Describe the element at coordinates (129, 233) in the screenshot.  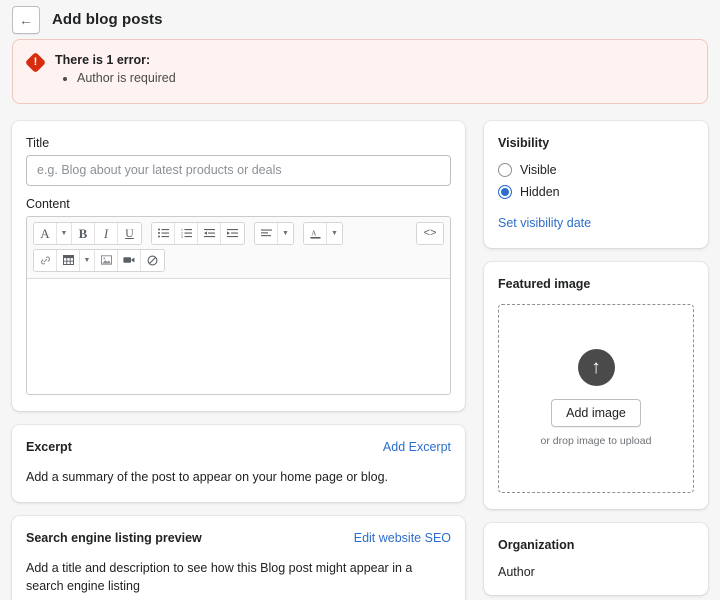
I see `underline-icon: U` at that location.